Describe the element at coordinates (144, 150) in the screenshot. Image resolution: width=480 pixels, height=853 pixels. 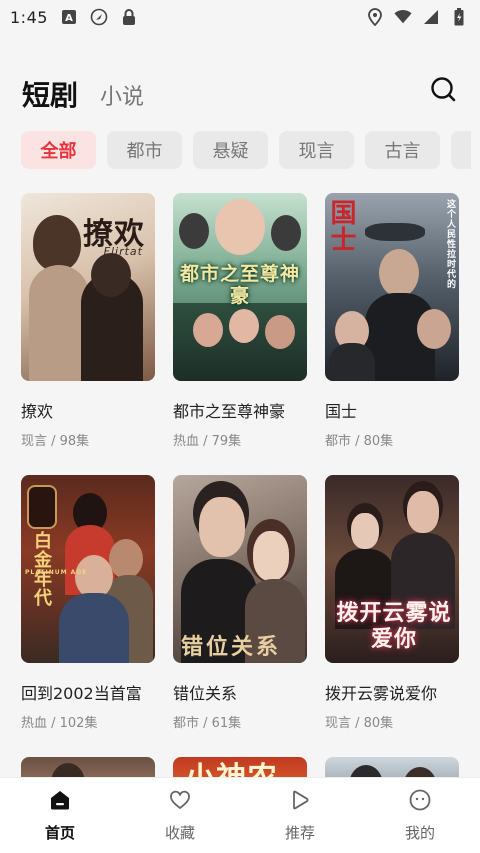
I see `filter-chip-urban: 都市` at that location.